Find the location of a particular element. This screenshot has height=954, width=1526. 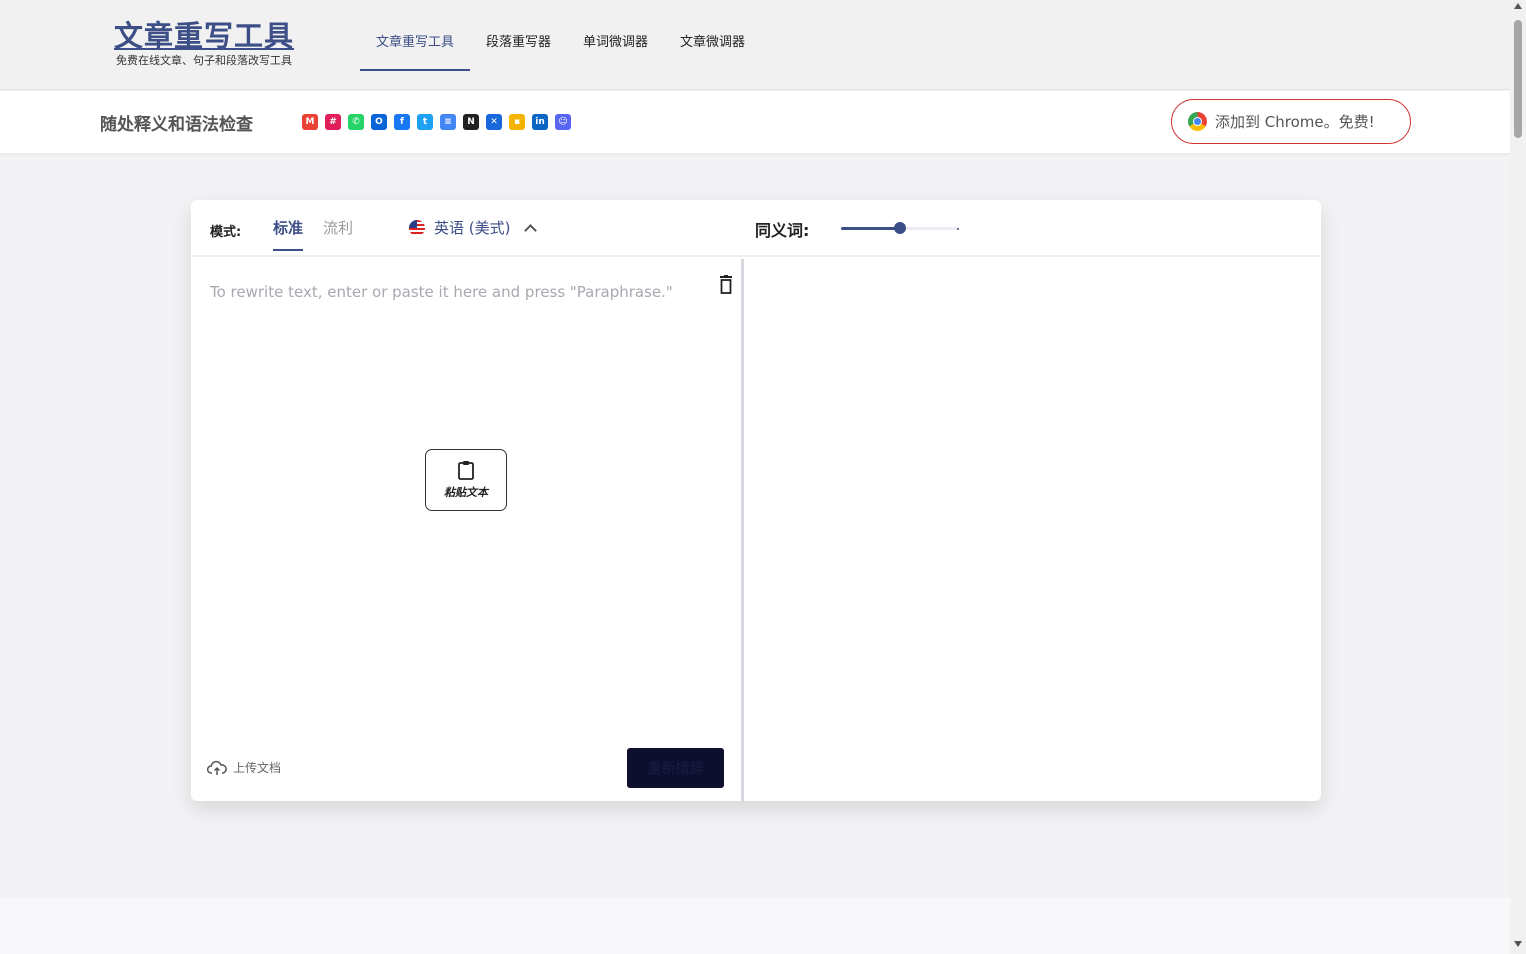

paraphrase-button: 重新措辞 is located at coordinates (675, 768).